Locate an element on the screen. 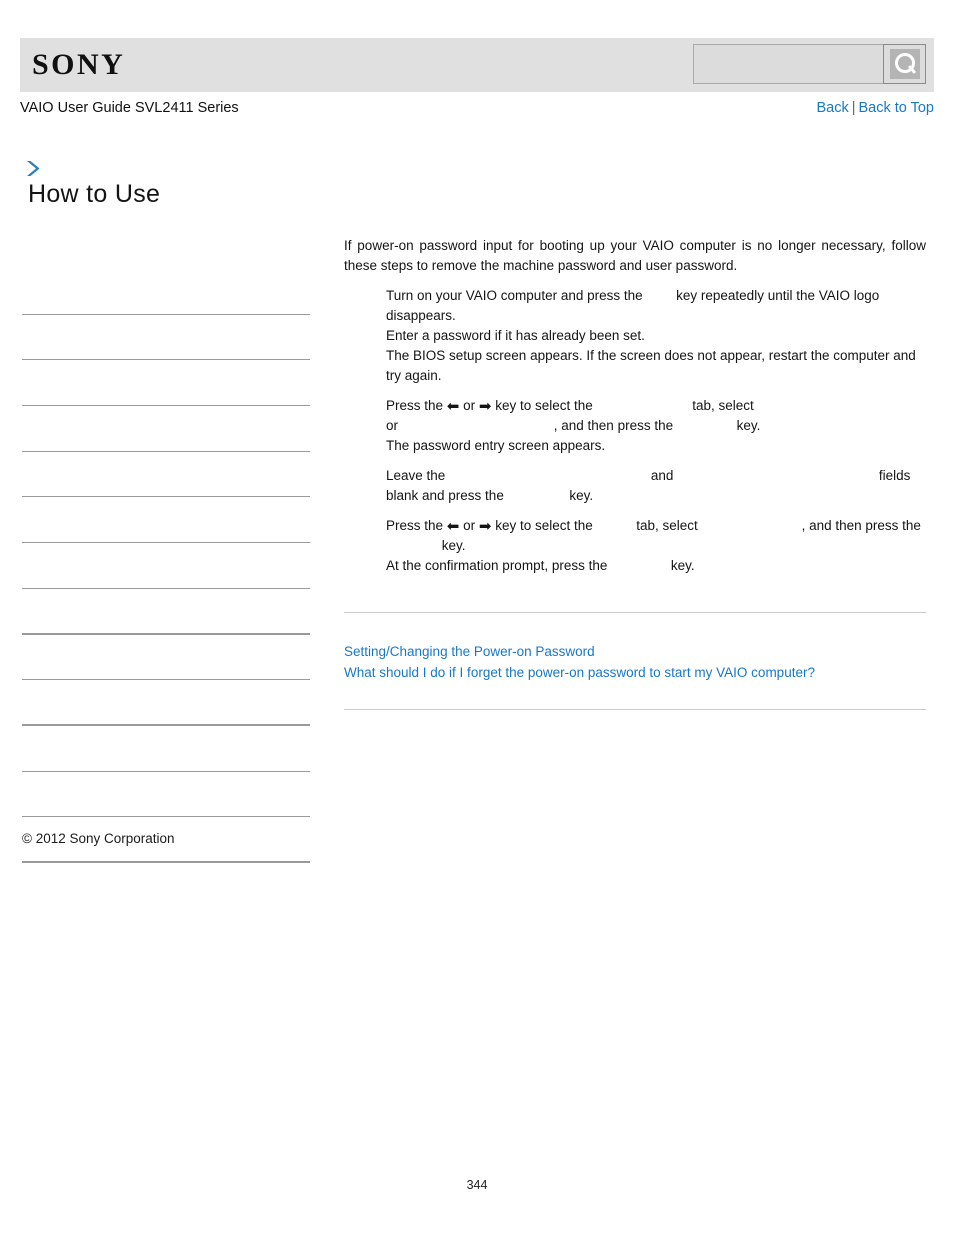  step-text: At the confirmation prompt, press the is located at coordinates (499, 565).